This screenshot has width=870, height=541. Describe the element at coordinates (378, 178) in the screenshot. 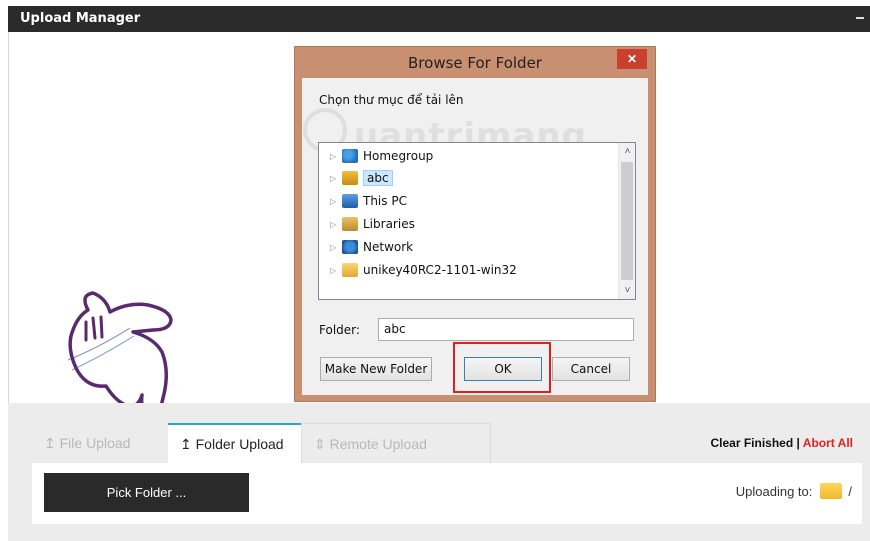

I see `tree-item-label: abc` at that location.